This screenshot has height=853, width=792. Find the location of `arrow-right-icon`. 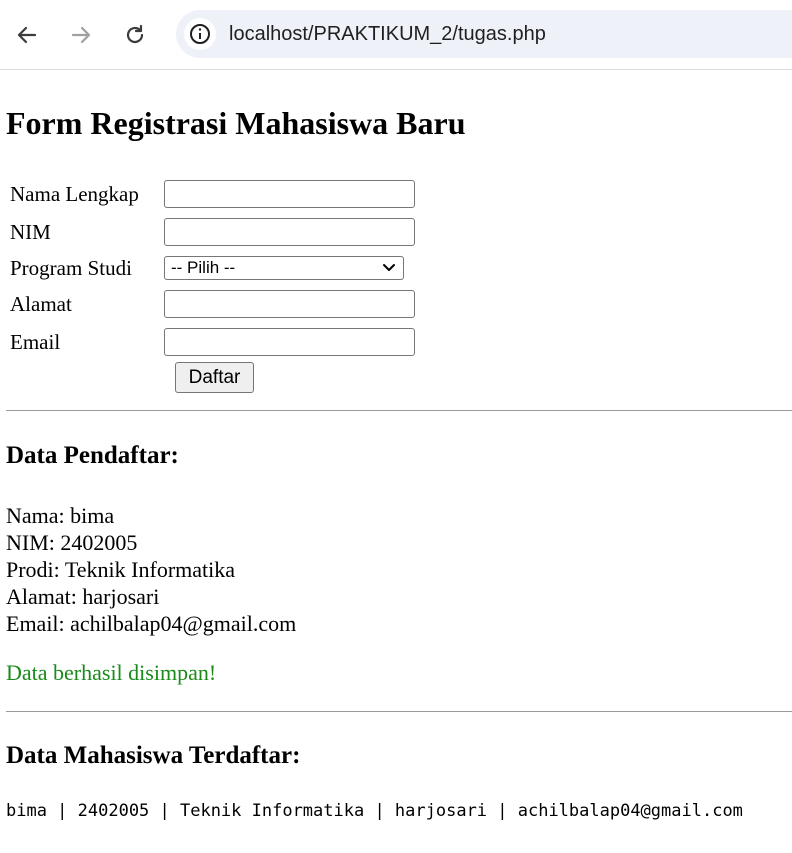

arrow-right-icon is located at coordinates (81, 35).